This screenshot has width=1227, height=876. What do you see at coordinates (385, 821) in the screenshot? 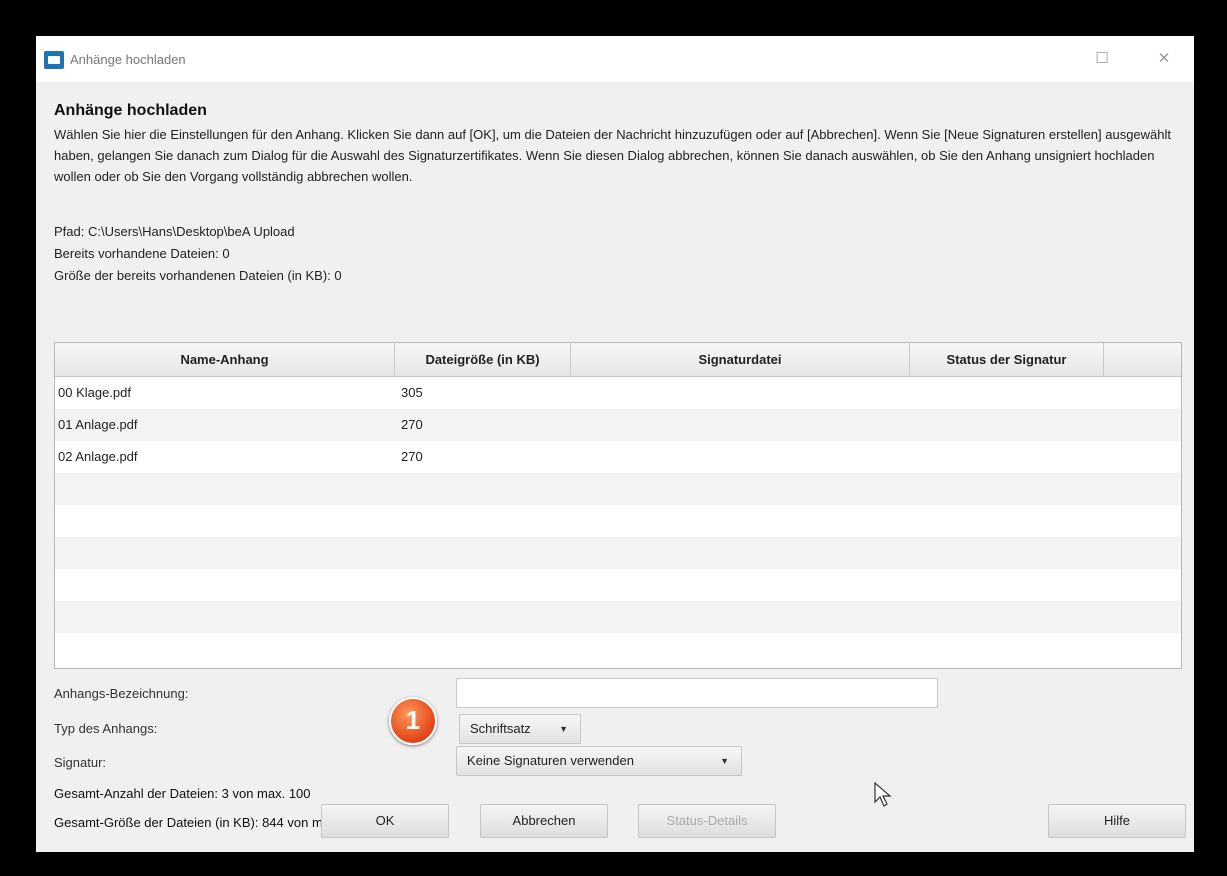
I see `ok-button: OK` at bounding box center [385, 821].